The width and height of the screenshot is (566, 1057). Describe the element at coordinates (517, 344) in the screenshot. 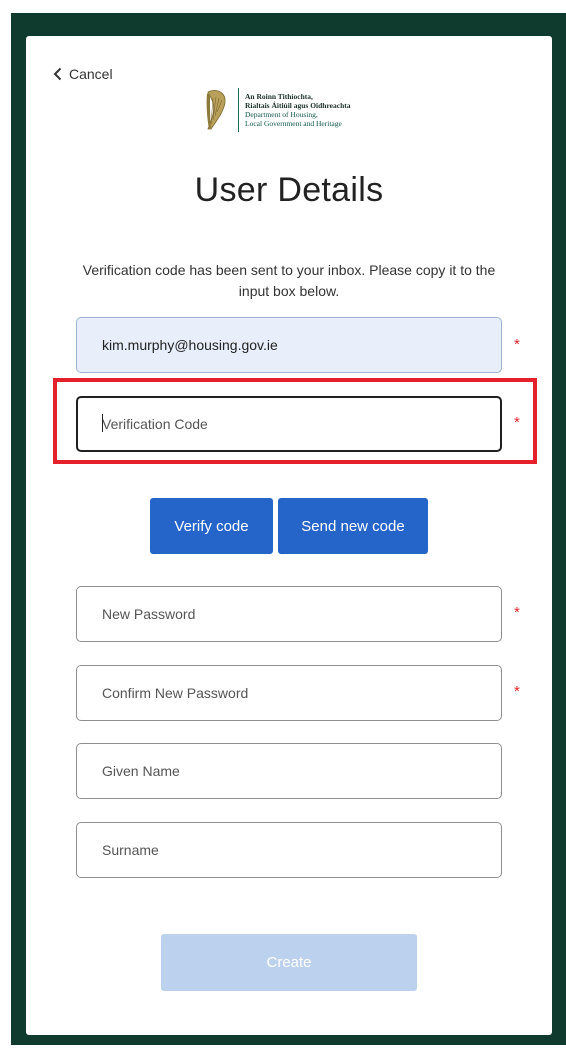

I see `email-required-marker: *` at that location.